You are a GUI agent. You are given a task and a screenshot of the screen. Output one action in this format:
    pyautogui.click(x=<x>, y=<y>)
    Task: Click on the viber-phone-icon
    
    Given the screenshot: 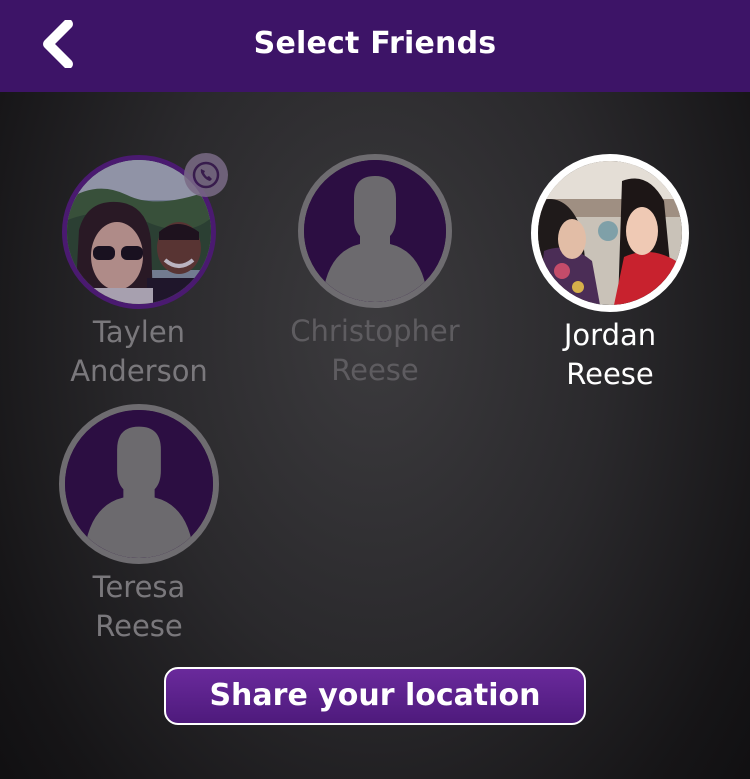 What is the action you would take?
    pyautogui.click(x=206, y=175)
    